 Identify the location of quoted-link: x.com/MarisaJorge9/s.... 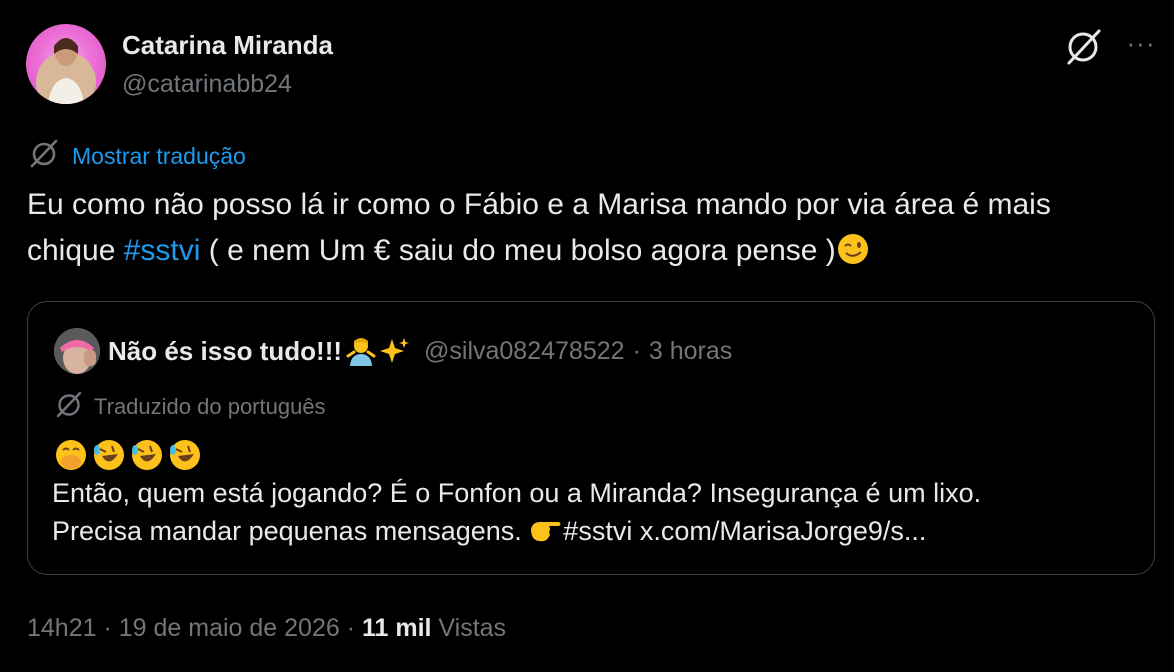
(779, 531).